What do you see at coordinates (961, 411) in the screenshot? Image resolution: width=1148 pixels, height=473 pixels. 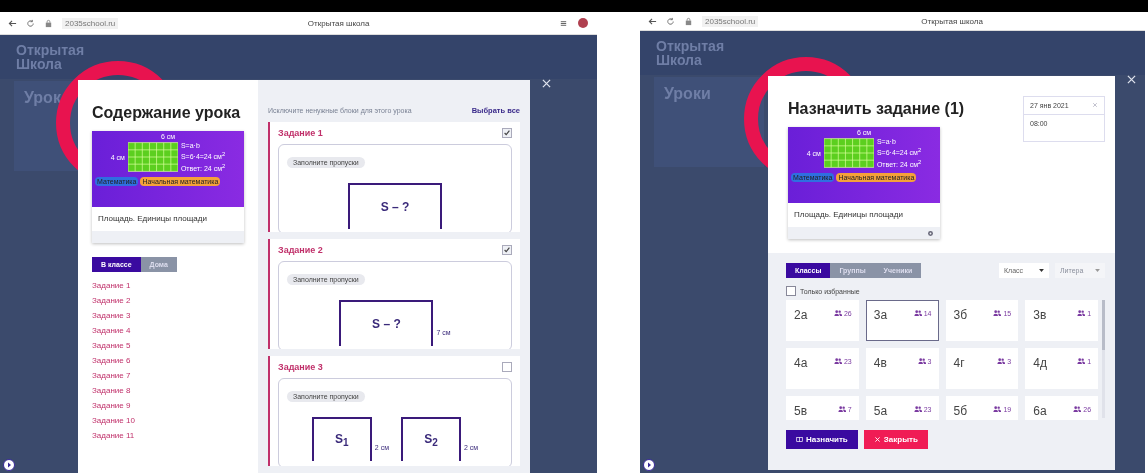 I see `class-name: 5б` at bounding box center [961, 411].